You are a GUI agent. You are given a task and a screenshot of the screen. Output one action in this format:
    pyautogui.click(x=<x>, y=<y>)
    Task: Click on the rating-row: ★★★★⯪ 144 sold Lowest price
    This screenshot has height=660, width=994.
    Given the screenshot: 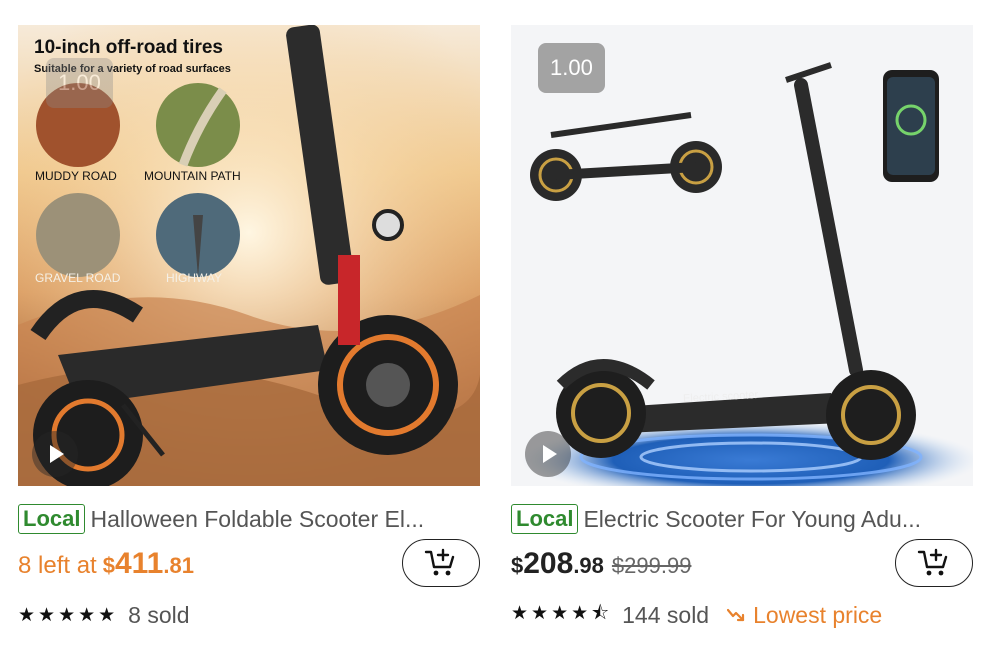 What is the action you would take?
    pyautogui.click(x=696, y=615)
    